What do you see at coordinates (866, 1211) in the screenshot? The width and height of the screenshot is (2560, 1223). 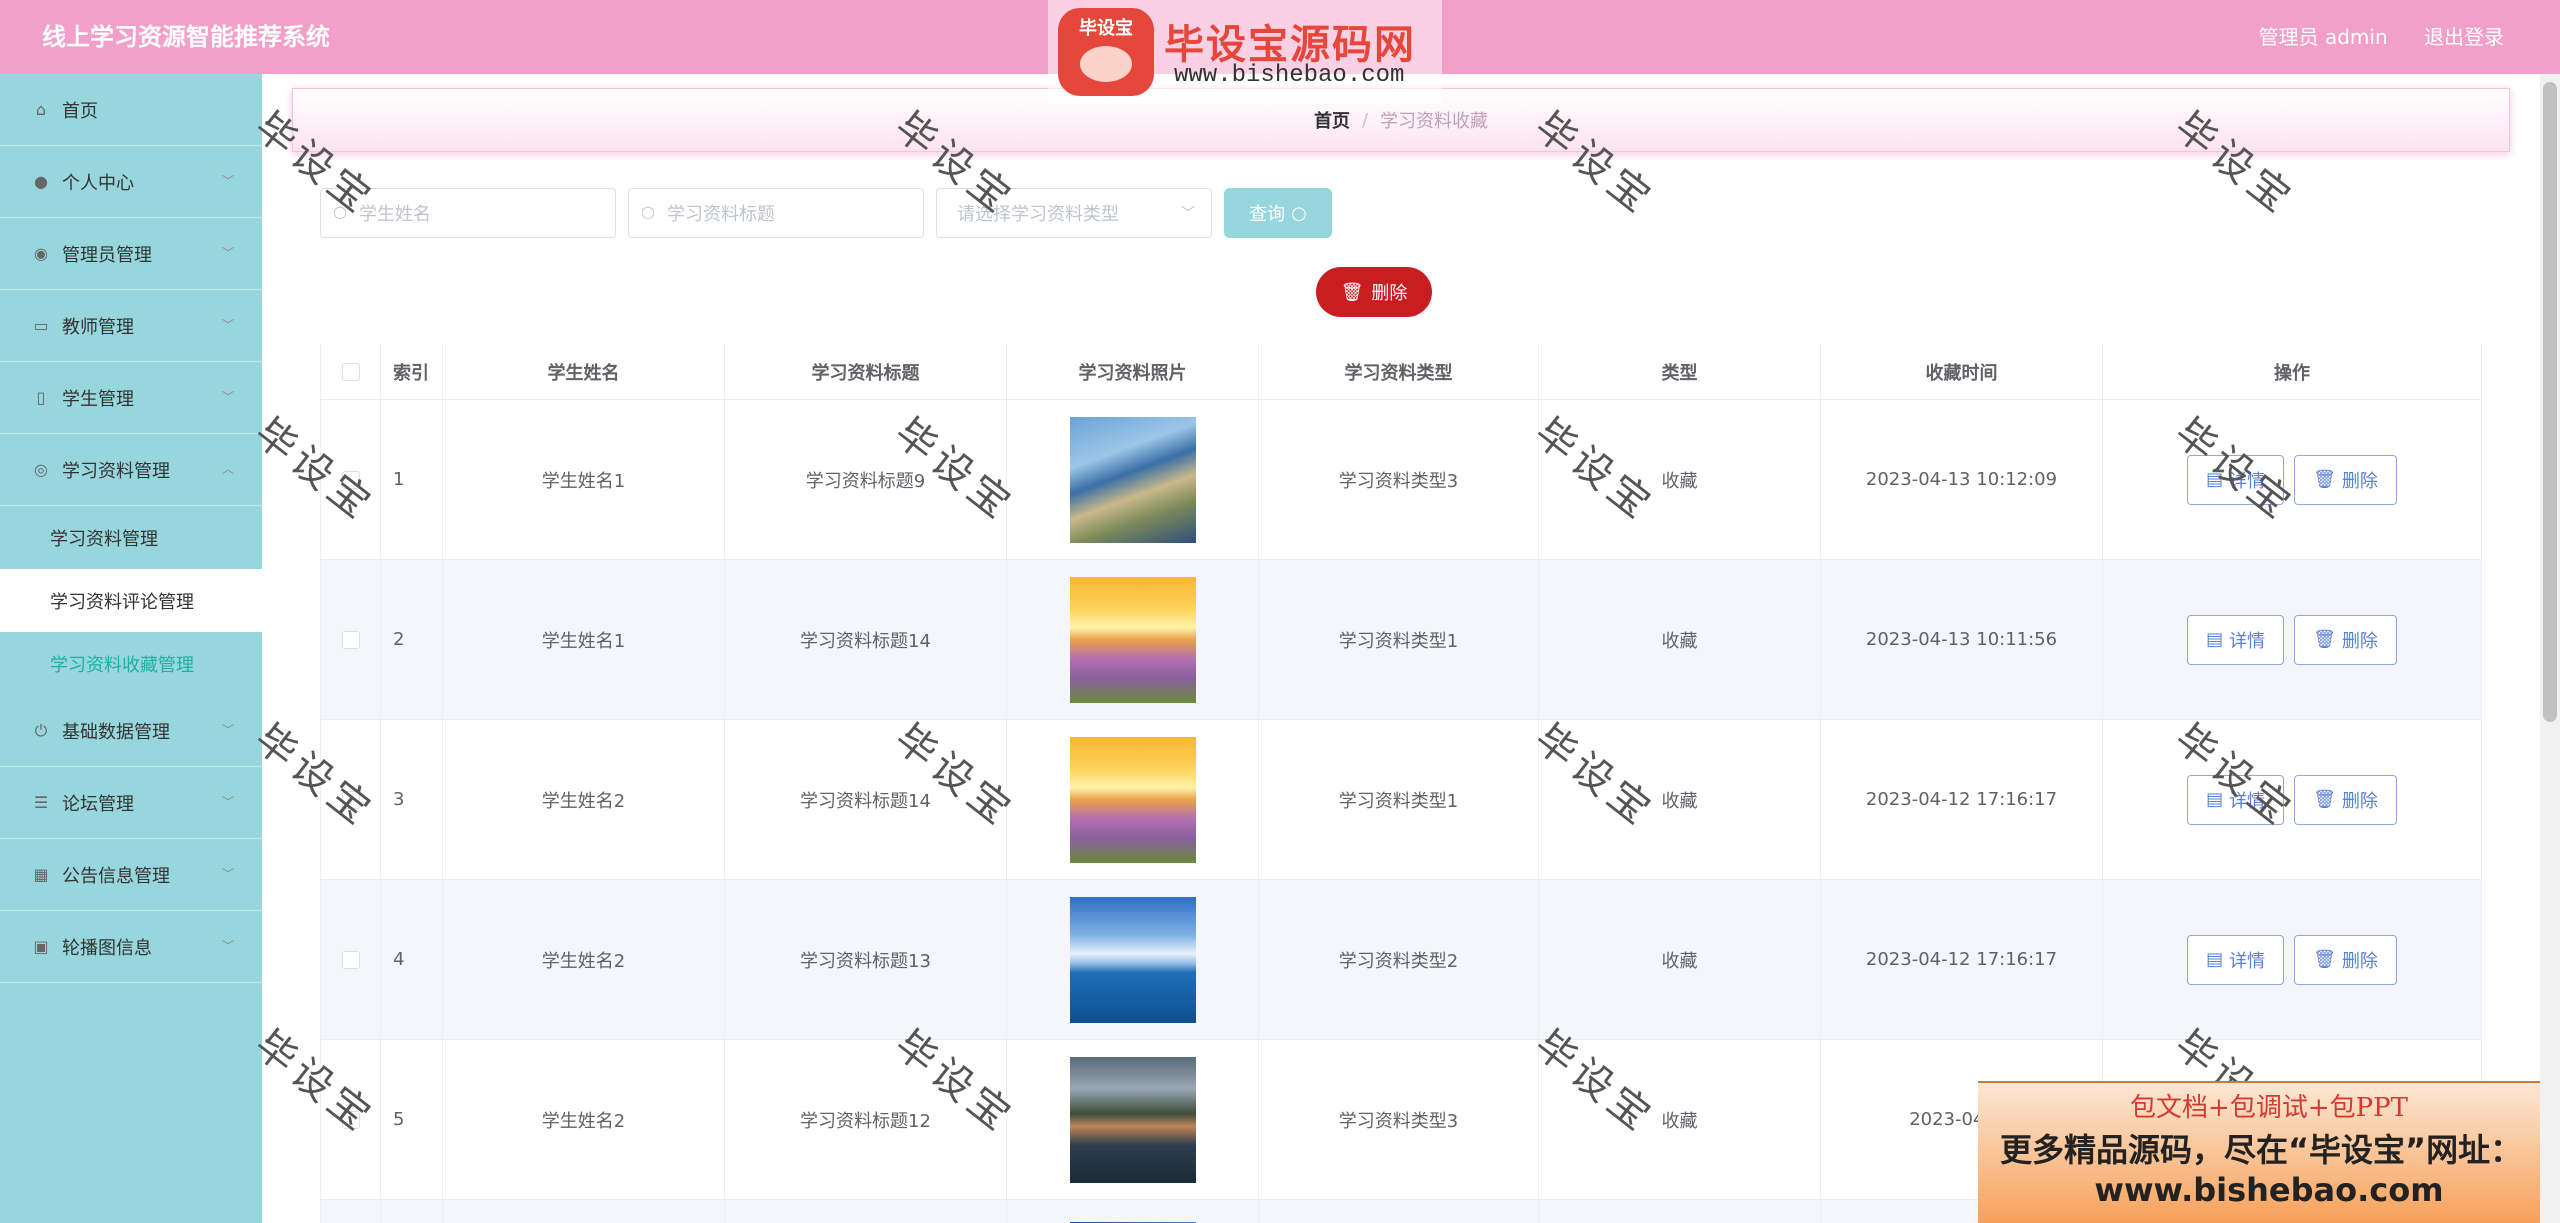 I see `row-title-empty` at bounding box center [866, 1211].